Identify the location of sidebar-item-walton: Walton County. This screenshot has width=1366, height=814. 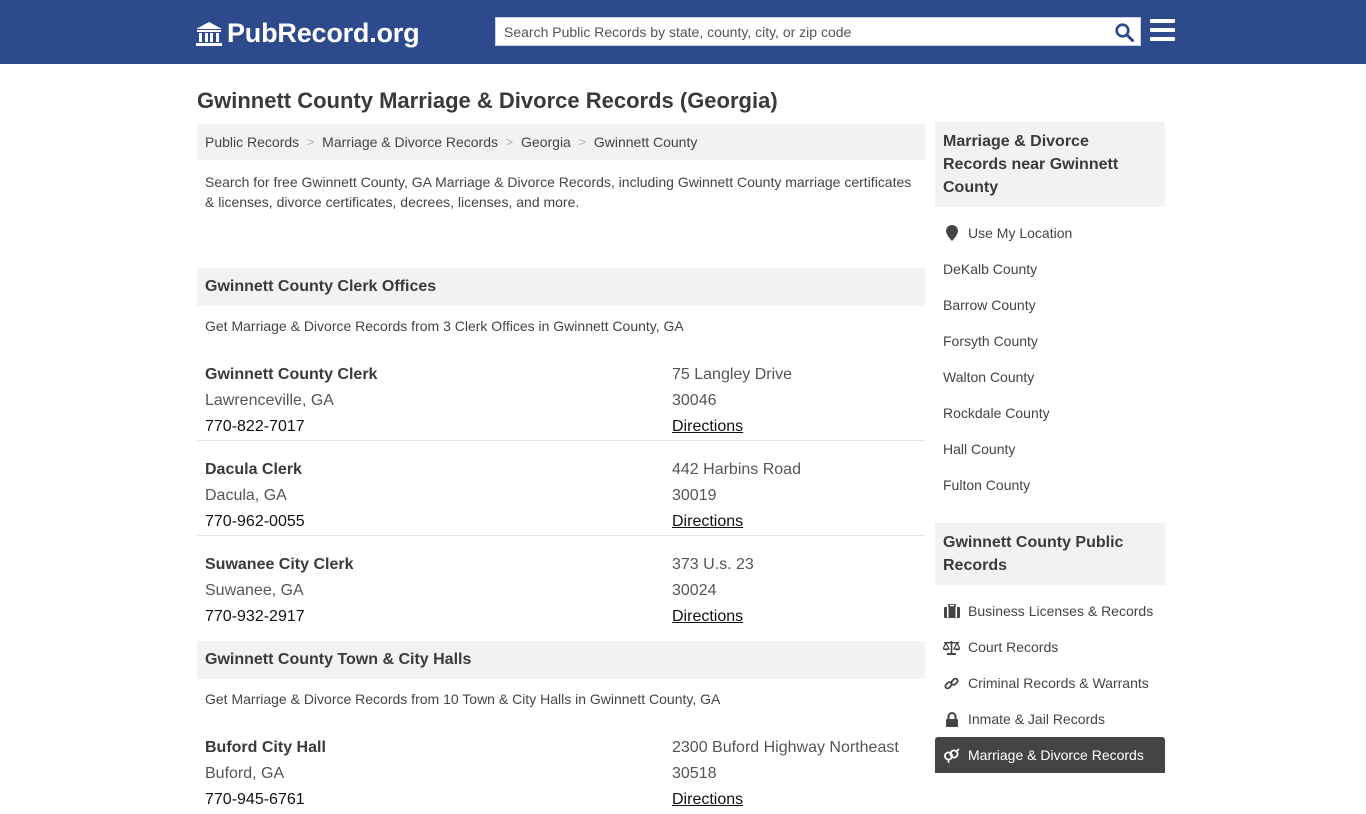
(1050, 377).